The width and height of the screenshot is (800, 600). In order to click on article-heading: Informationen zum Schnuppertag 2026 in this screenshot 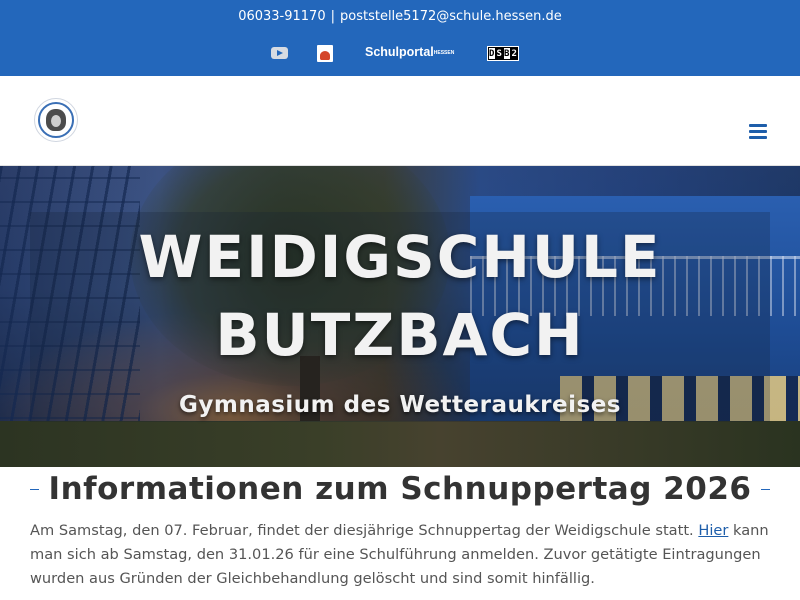, I will do `click(400, 489)`.